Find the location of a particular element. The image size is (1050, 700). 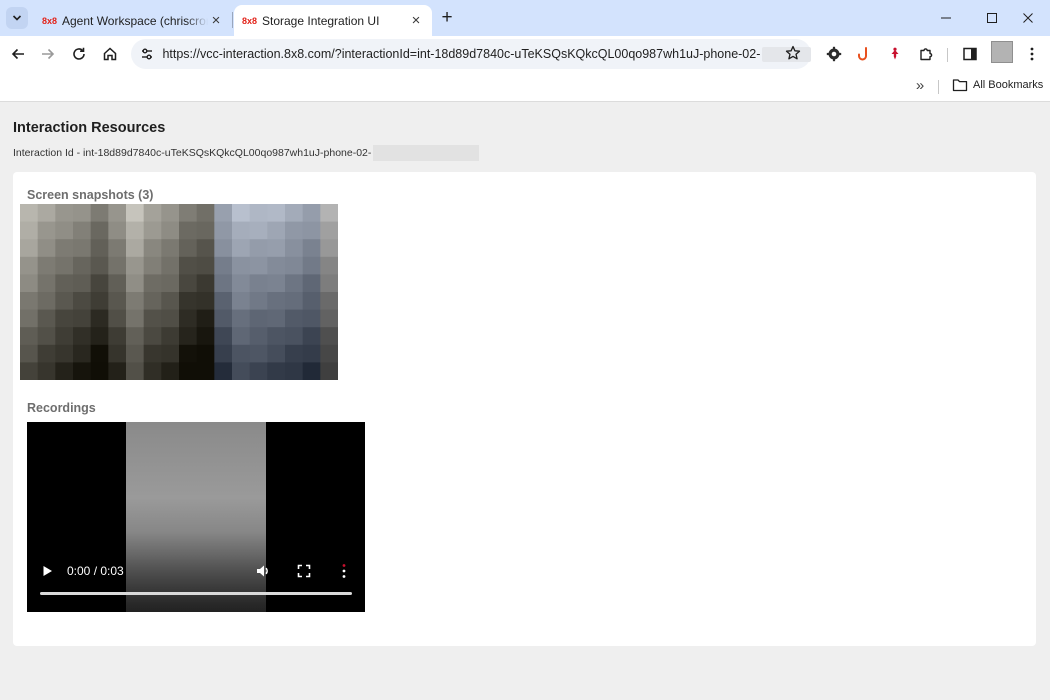

tab-search-button is located at coordinates (17, 18).